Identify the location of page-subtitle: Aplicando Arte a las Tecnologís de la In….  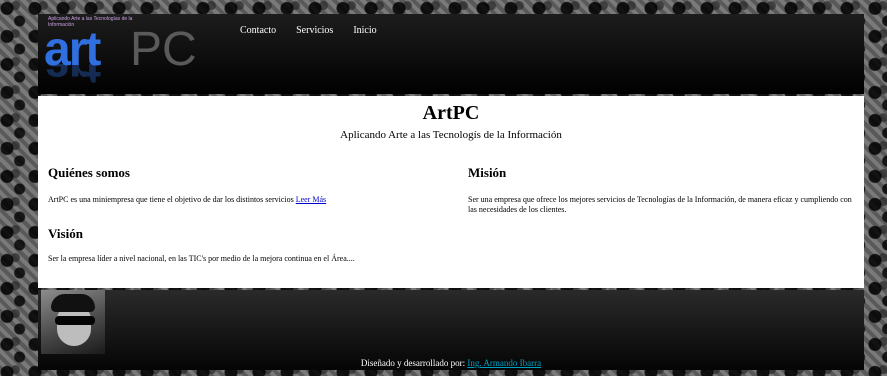
(451, 135).